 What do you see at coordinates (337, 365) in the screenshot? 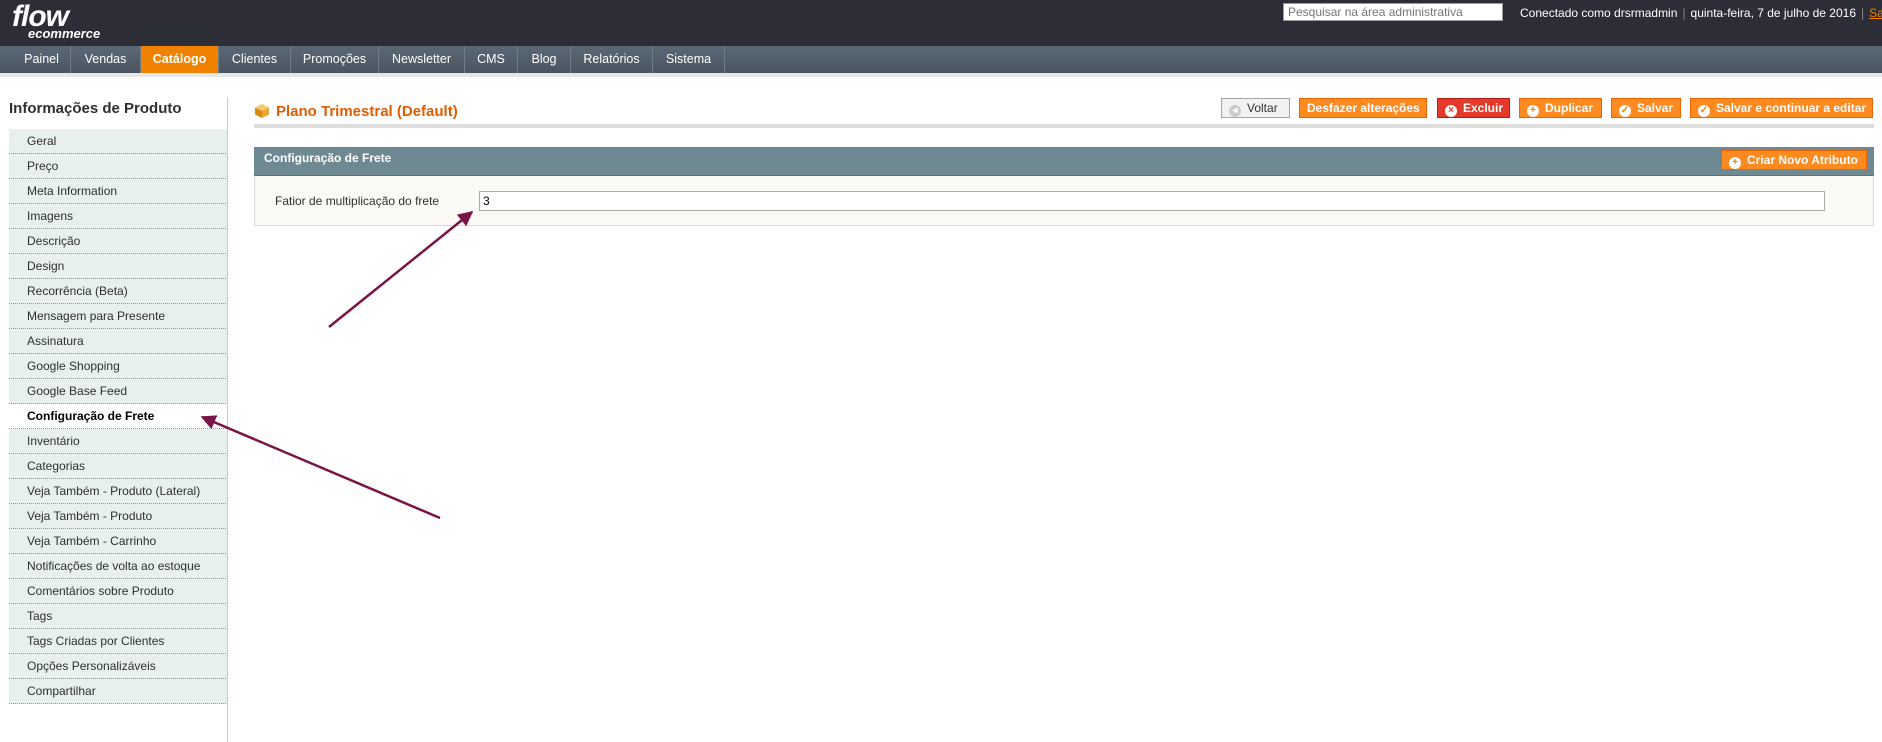
I see `annotation-arrows` at bounding box center [337, 365].